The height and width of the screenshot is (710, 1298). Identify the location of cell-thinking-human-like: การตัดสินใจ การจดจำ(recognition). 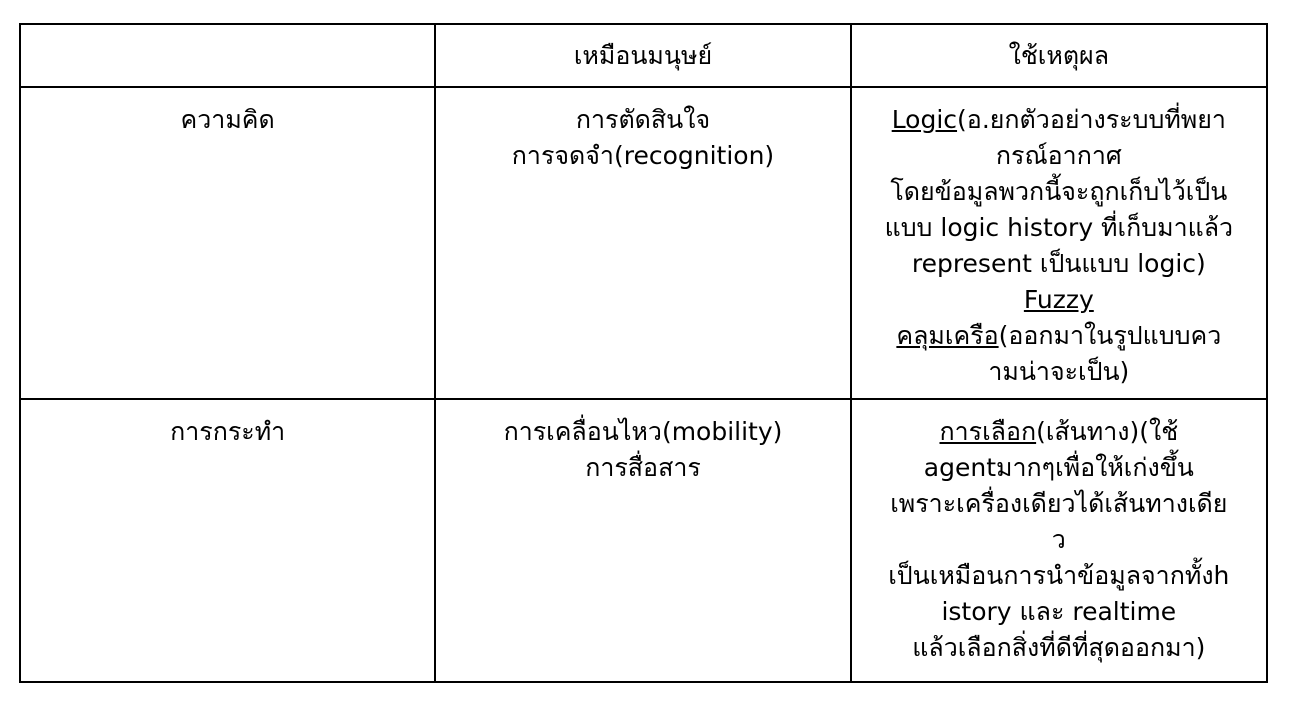
(643, 243).